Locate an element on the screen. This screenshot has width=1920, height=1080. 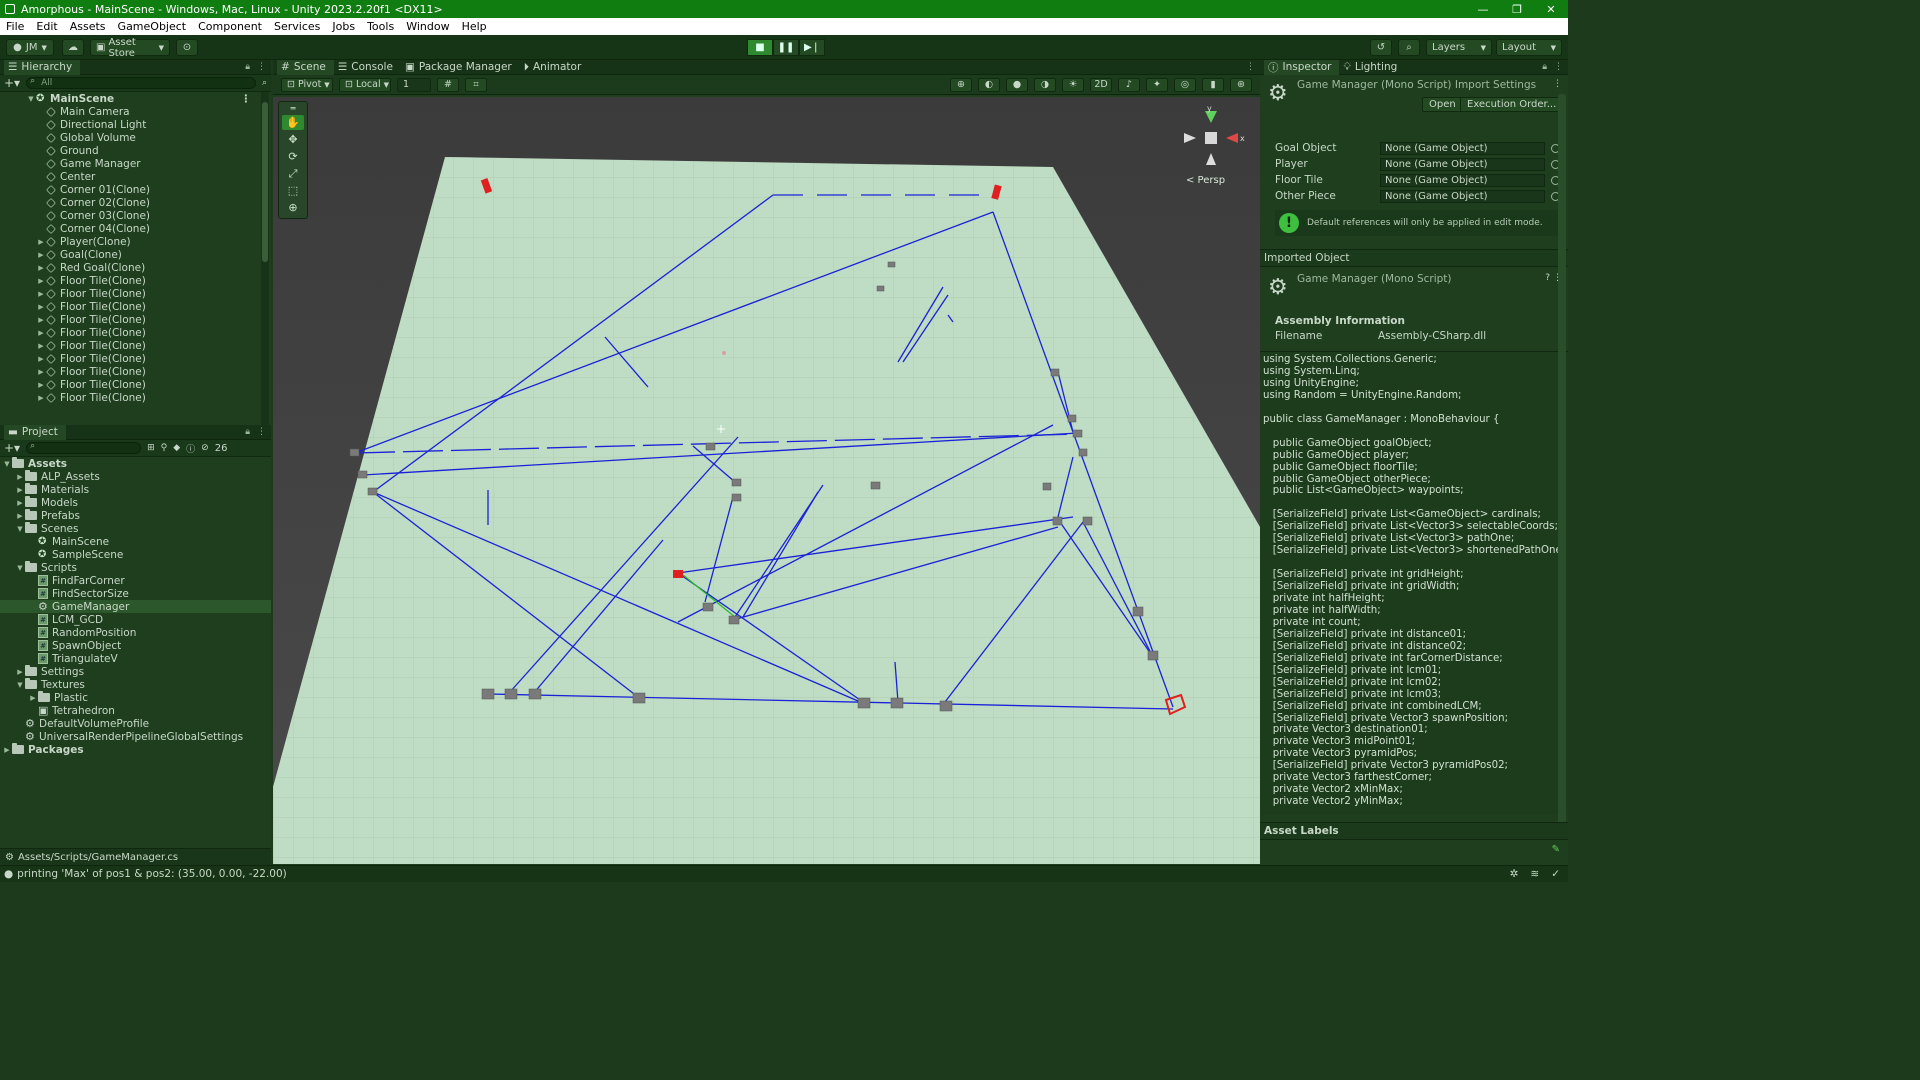
tab-project: ▬ Project is located at coordinates (35, 432).